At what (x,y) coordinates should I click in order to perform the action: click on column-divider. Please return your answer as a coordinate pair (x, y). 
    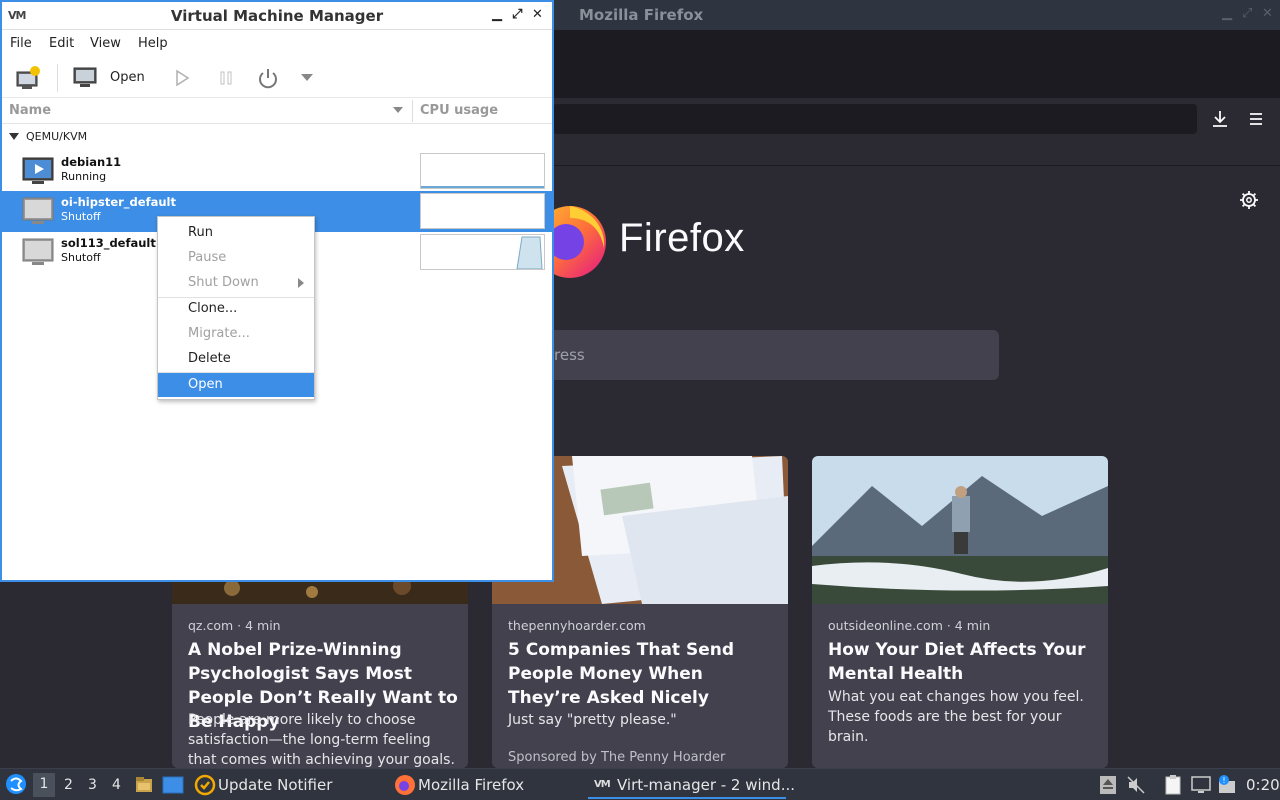
    Looking at the image, I should click on (412, 111).